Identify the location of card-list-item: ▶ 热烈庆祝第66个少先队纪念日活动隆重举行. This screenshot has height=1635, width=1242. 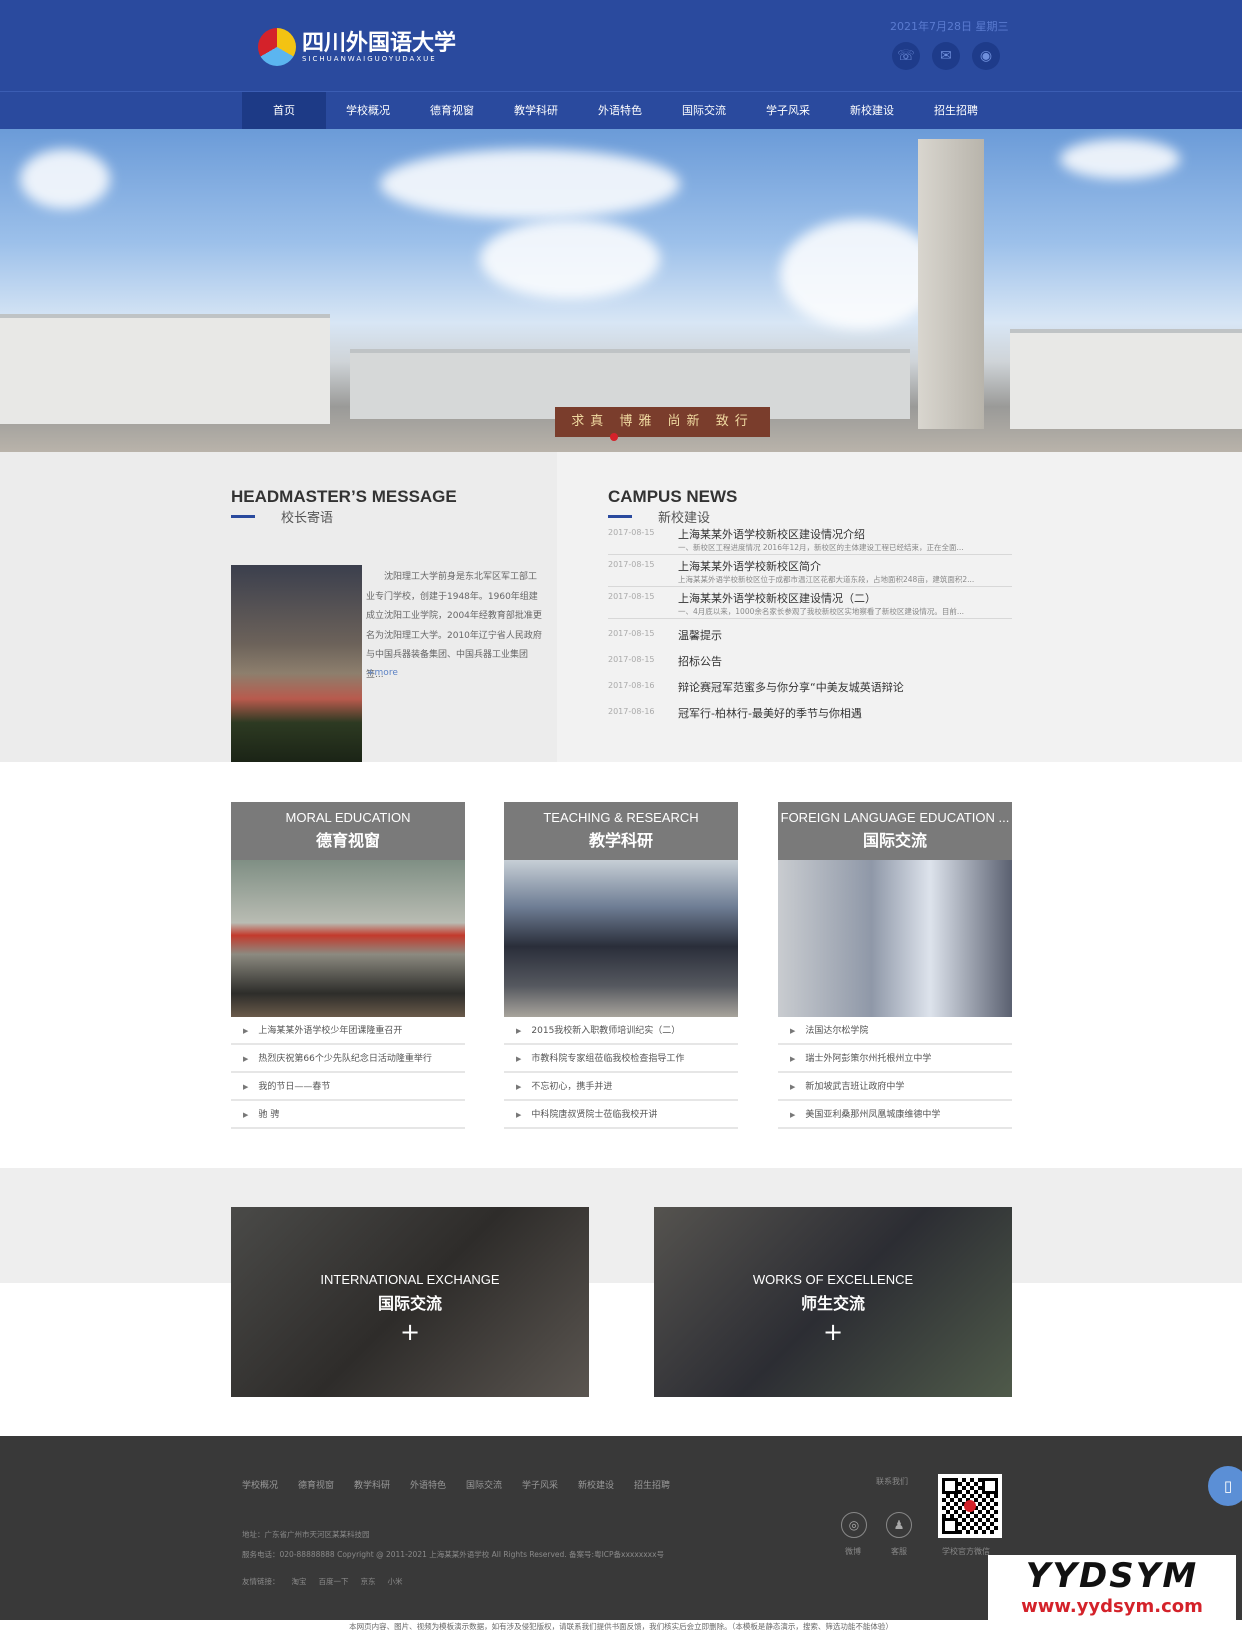
(348, 1059).